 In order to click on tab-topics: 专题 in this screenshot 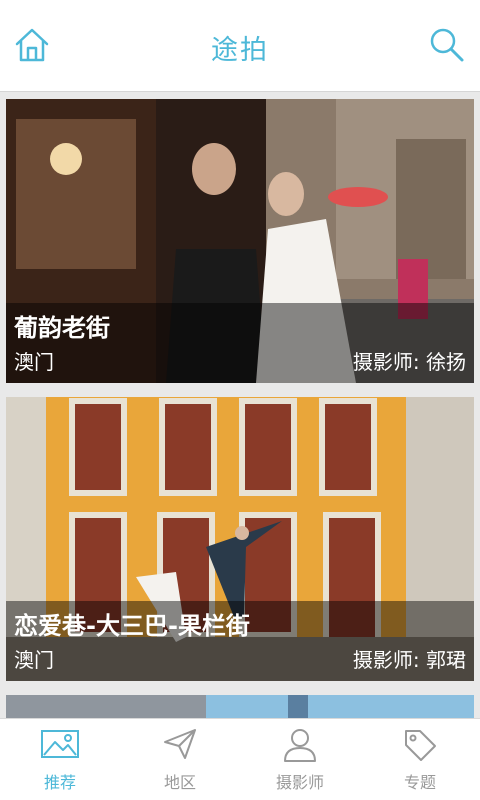, I will do `click(420, 759)`.